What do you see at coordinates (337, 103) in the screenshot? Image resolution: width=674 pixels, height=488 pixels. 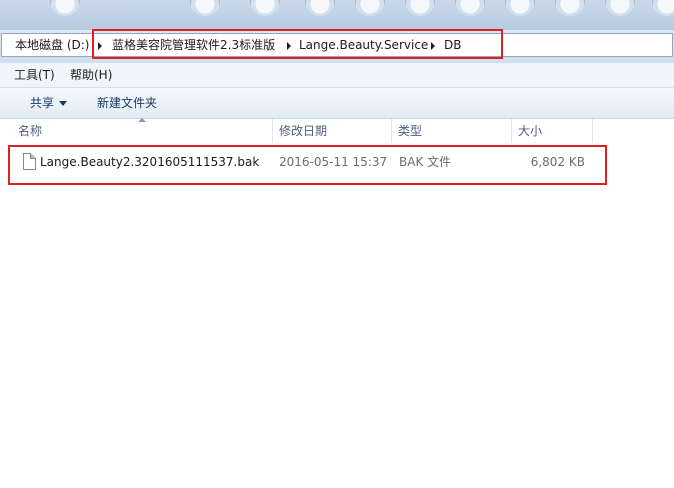 I see `command-toolbar: 共享 新建文件夹` at bounding box center [337, 103].